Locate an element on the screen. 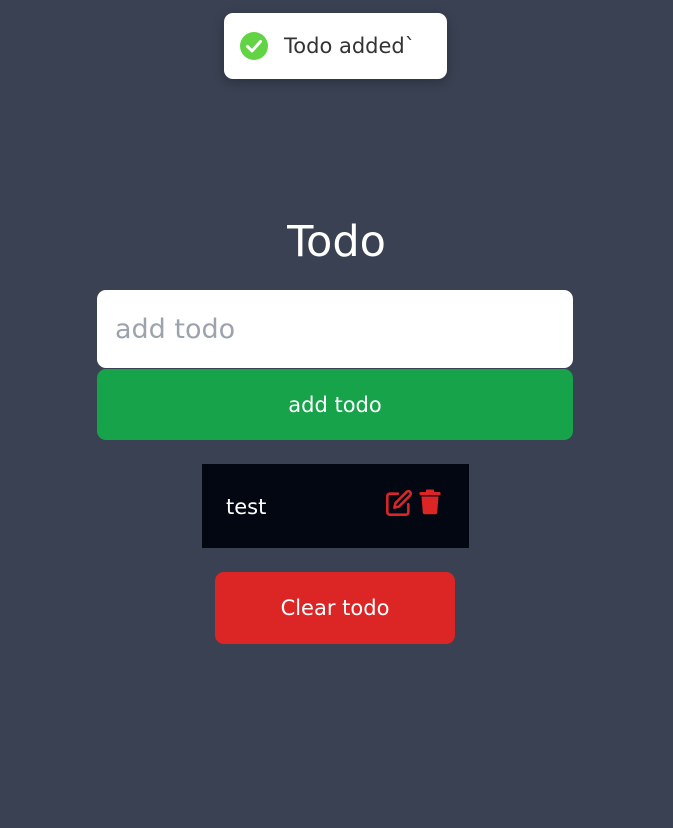 Image resolution: width=673 pixels, height=828 pixels. edit-icon is located at coordinates (399, 504).